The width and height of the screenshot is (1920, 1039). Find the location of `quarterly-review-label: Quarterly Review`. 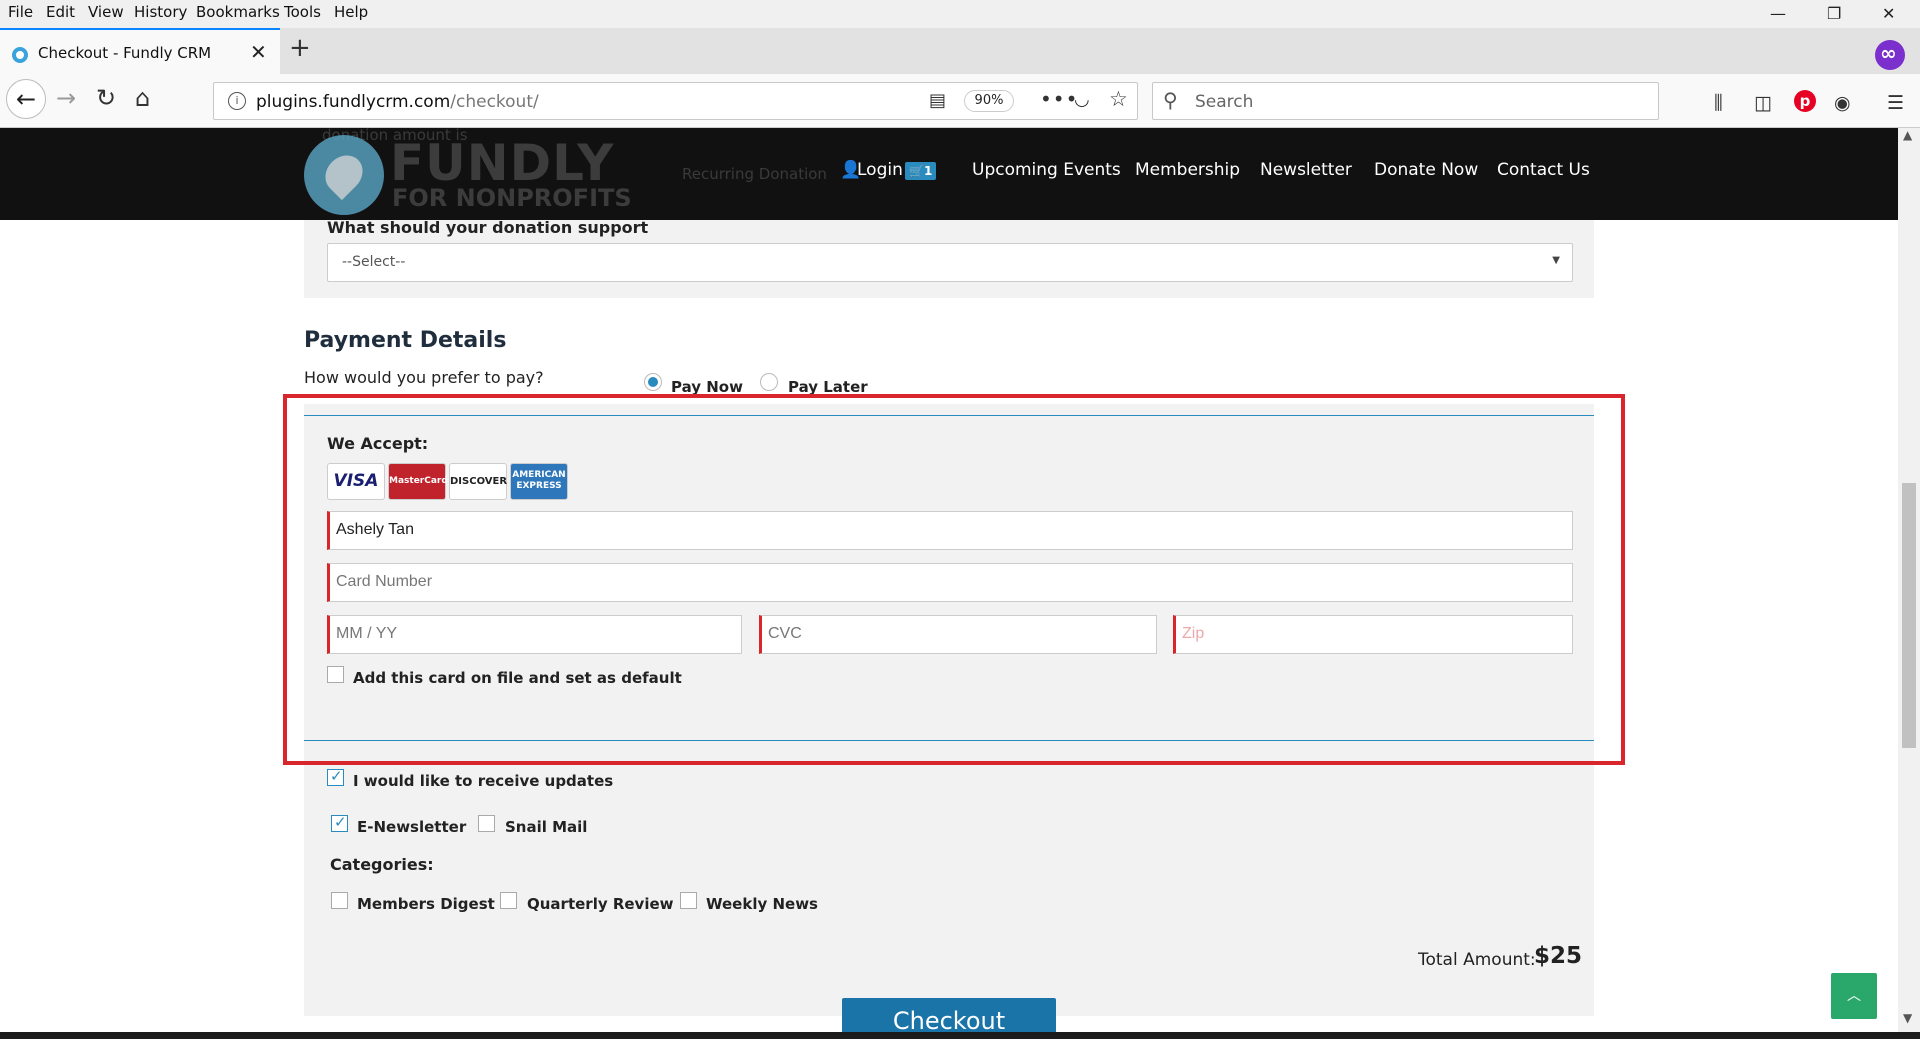

quarterly-review-label: Quarterly Review is located at coordinates (600, 904).